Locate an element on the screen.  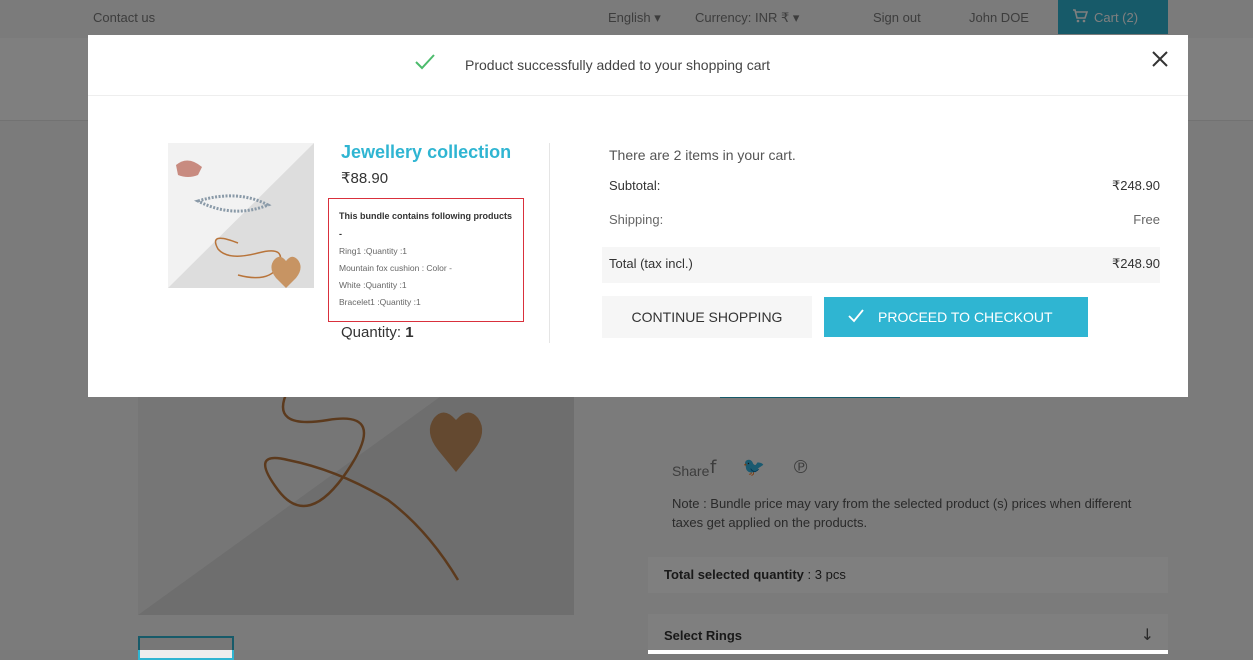
bundle-line: Ring1 :Quantity :1 is located at coordinates (373, 251).